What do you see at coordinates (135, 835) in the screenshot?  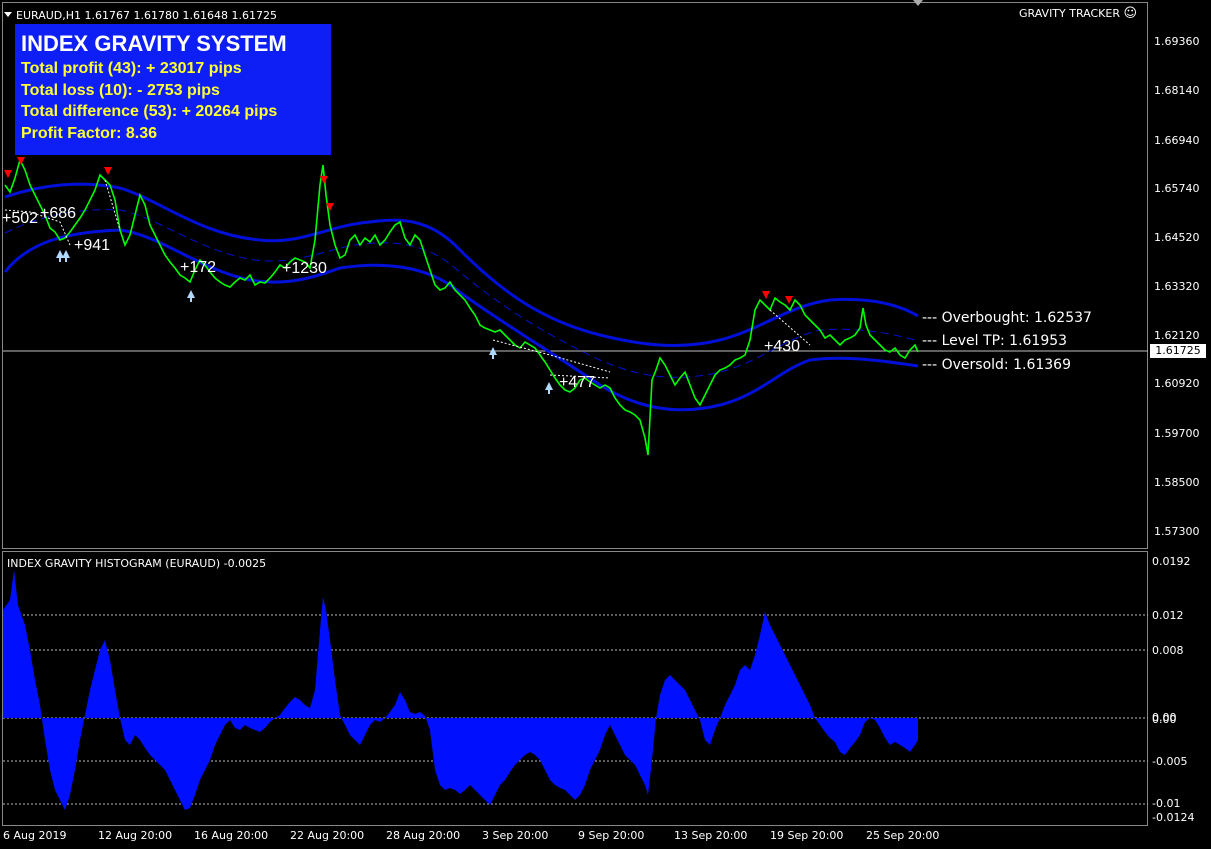 I see `date-tick: 12 Aug 20:00` at bounding box center [135, 835].